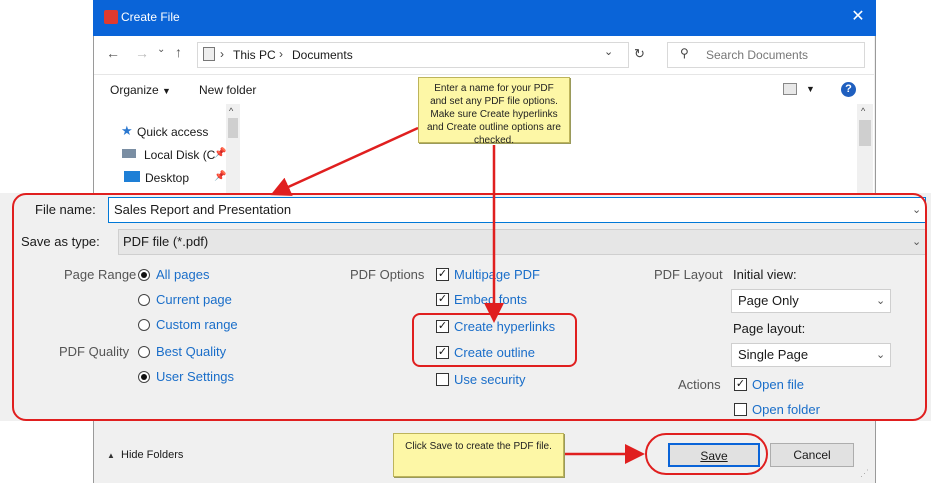 Image resolution: width=931 pixels, height=483 pixels. What do you see at coordinates (344, 161) in the screenshot?
I see `arrow-to-filename` at bounding box center [344, 161].